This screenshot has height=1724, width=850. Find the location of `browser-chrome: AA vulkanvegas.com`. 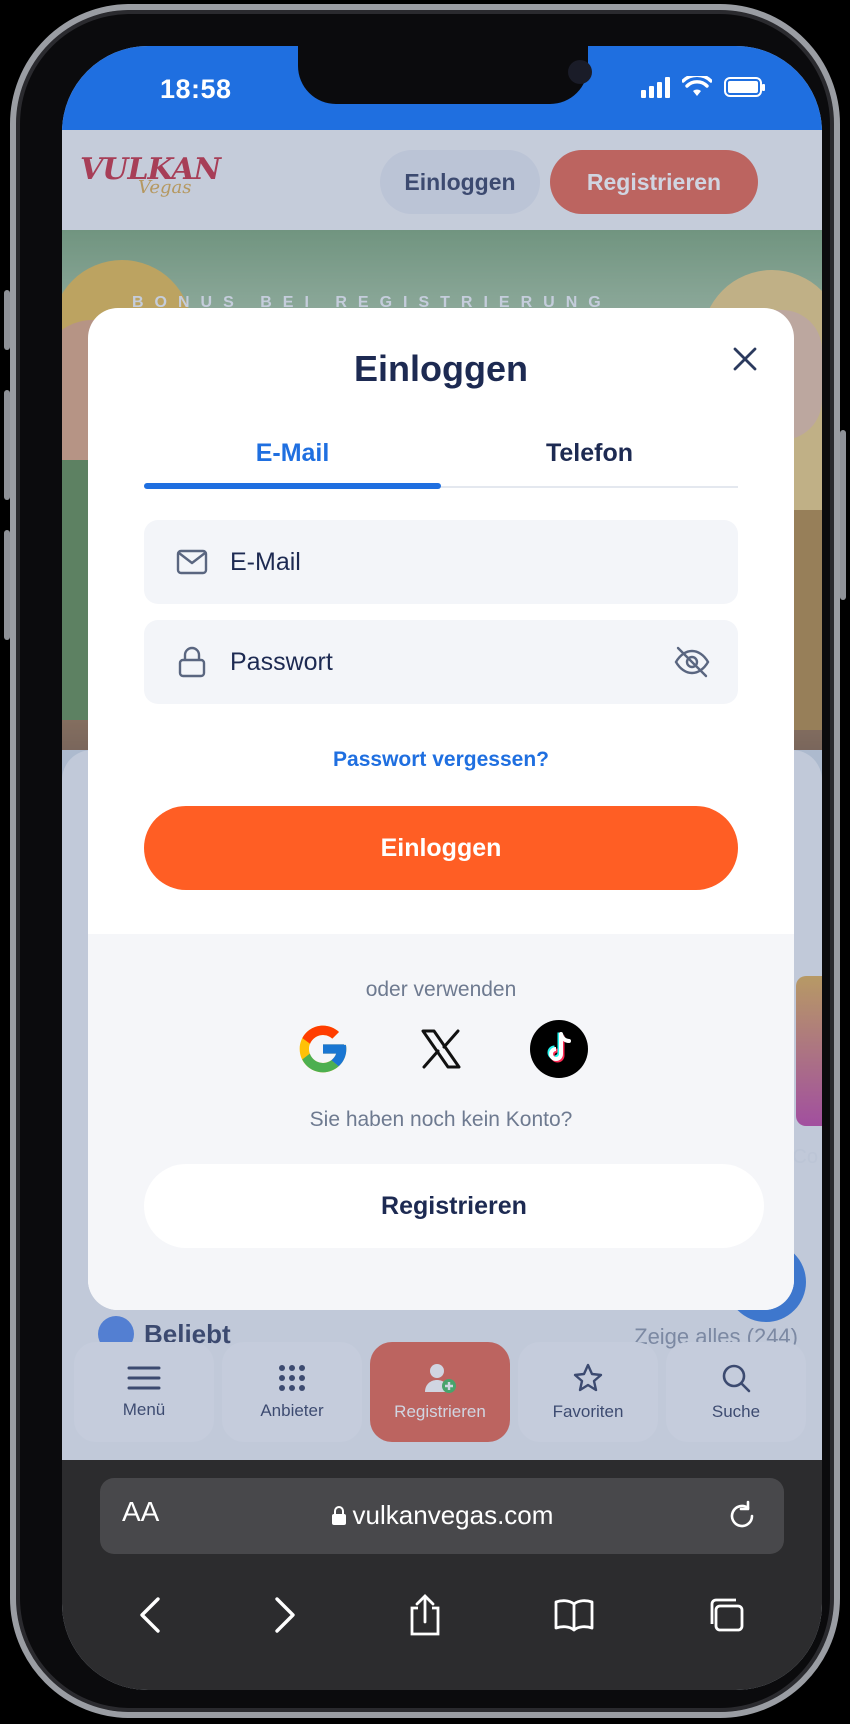

browser-chrome: AA vulkanvegas.com is located at coordinates (442, 1575).